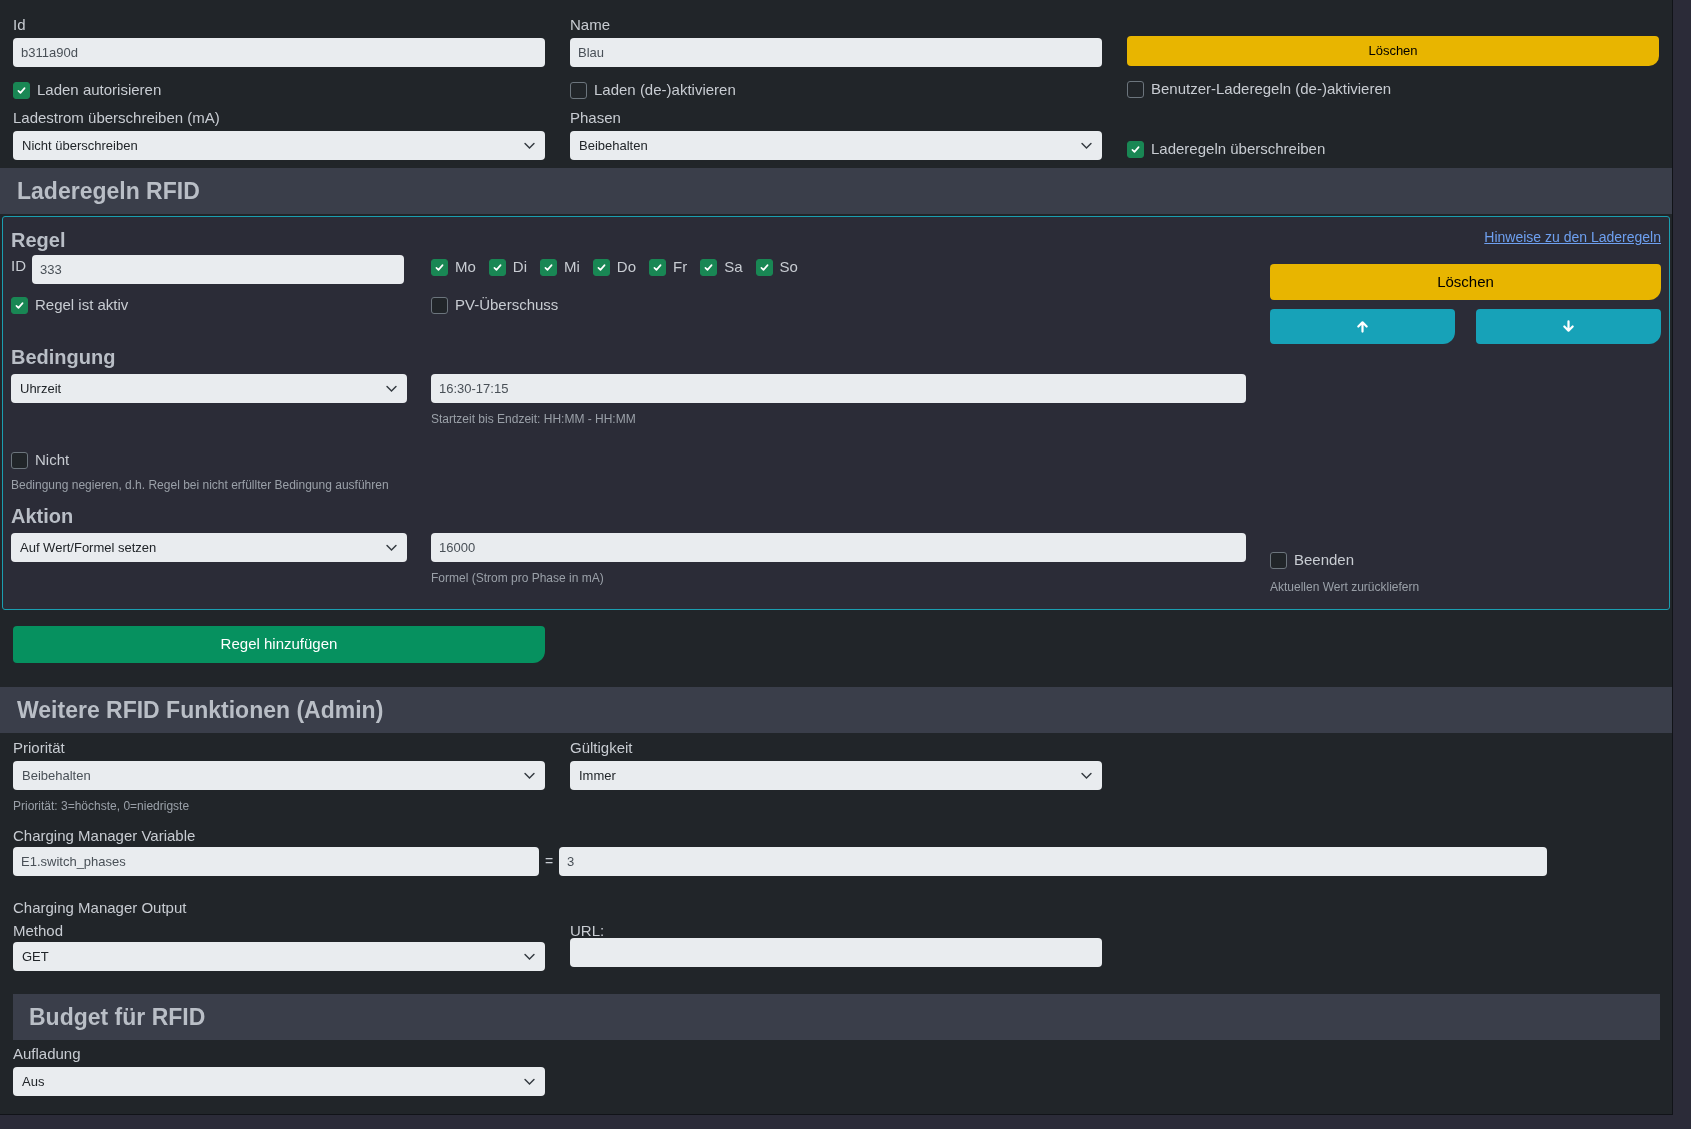 This screenshot has height=1129, width=1691. What do you see at coordinates (47, 1054) in the screenshot?
I see `field-label: Aufladung` at bounding box center [47, 1054].